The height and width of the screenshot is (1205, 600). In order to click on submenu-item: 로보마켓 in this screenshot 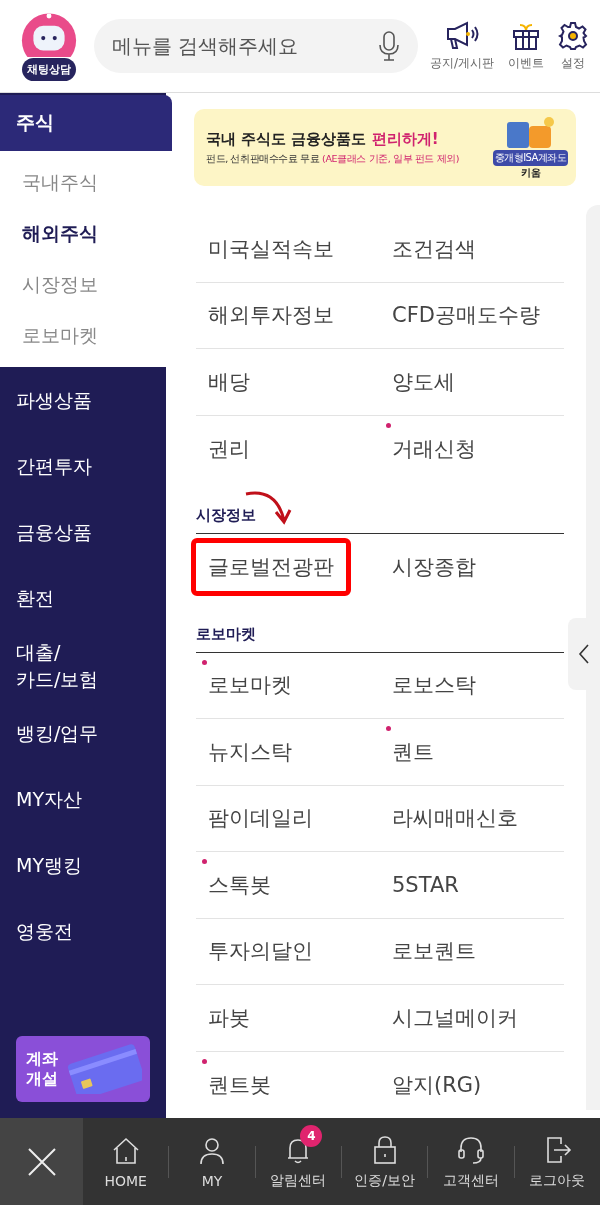, I will do `click(83, 335)`.